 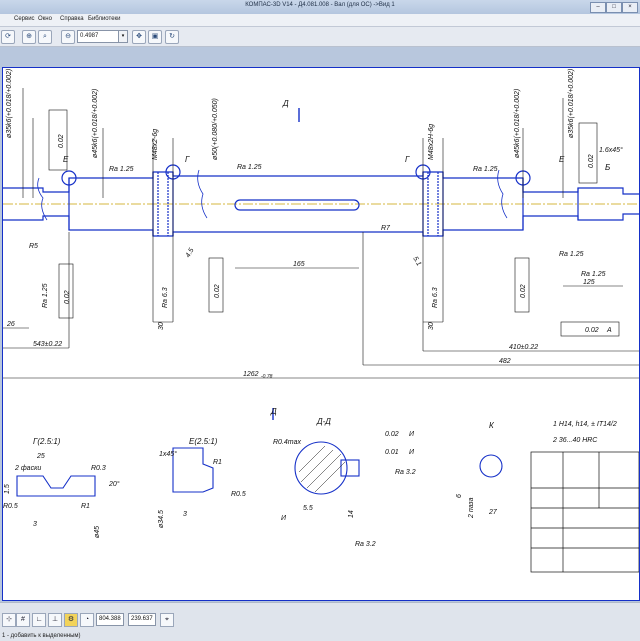 I want to click on dim-r5: R5, so click(x=33, y=246).